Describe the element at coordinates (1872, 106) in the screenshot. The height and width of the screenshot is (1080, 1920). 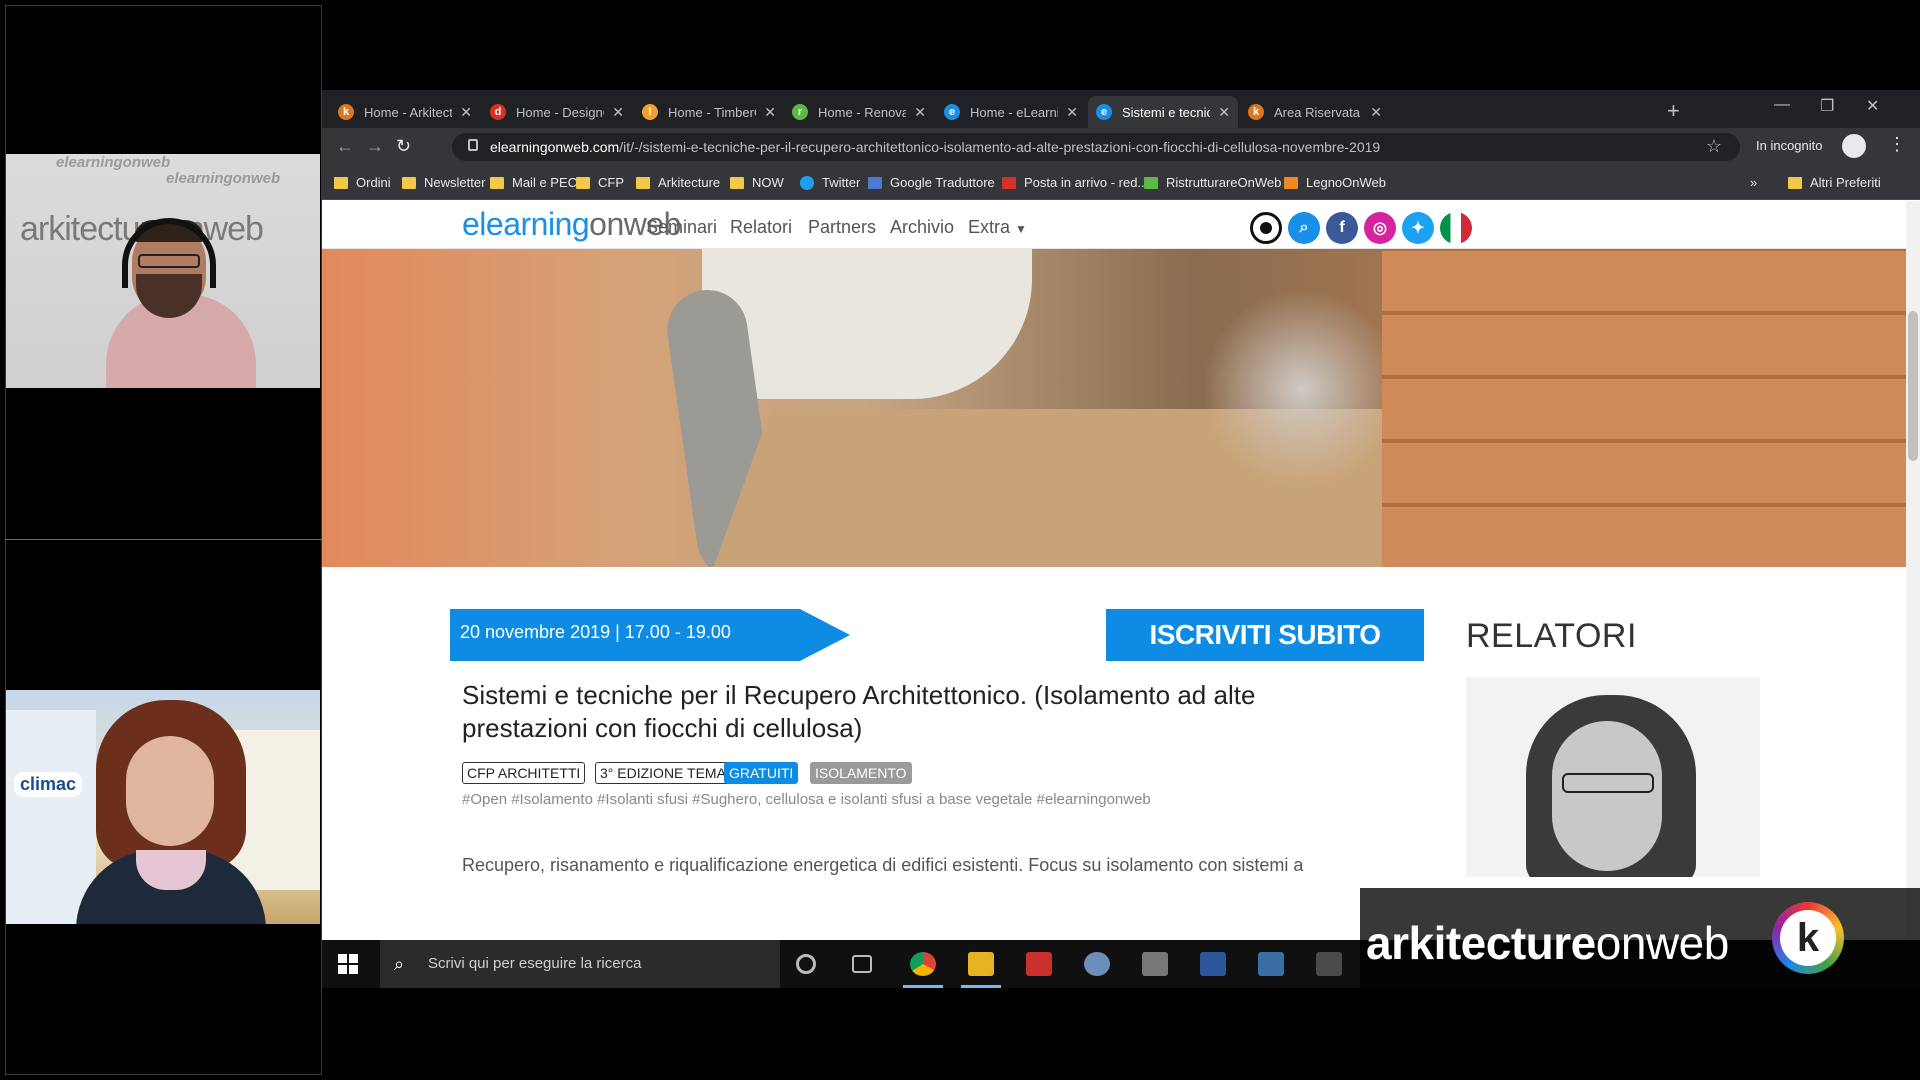
I see `close-window-button: ✕` at that location.